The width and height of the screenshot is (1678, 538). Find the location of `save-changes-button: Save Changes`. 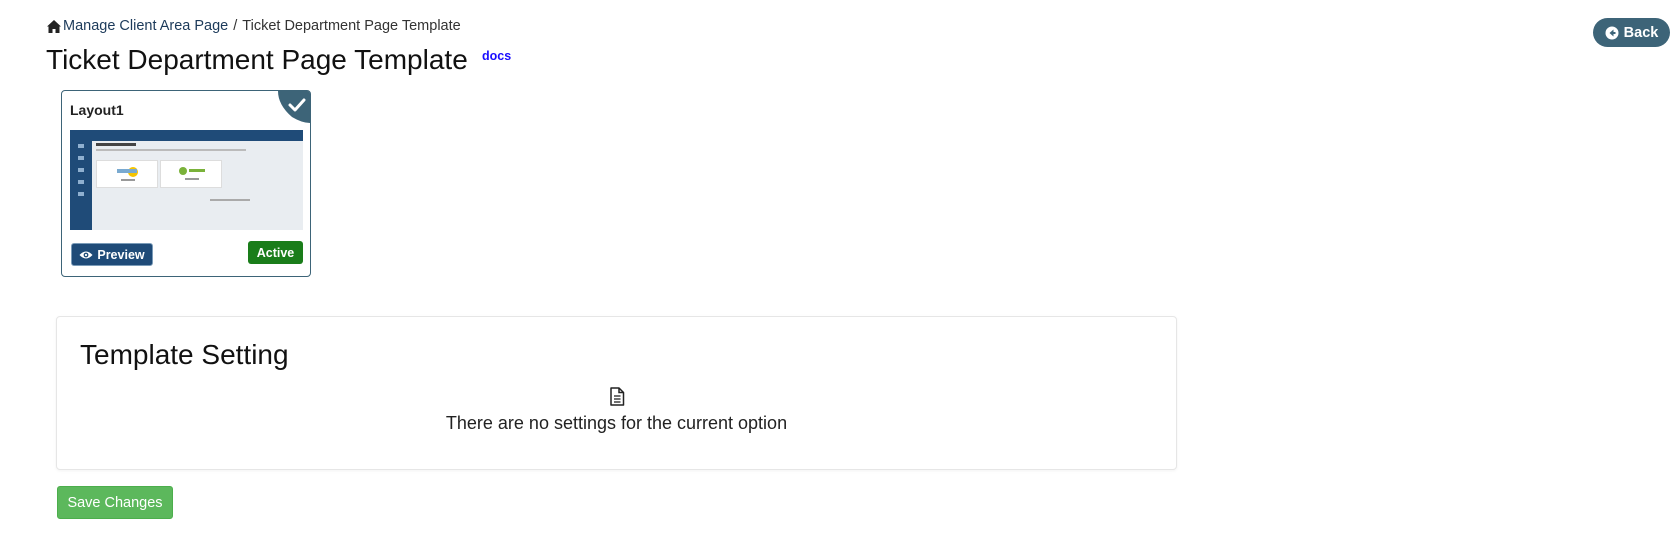

save-changes-button: Save Changes is located at coordinates (115, 502).